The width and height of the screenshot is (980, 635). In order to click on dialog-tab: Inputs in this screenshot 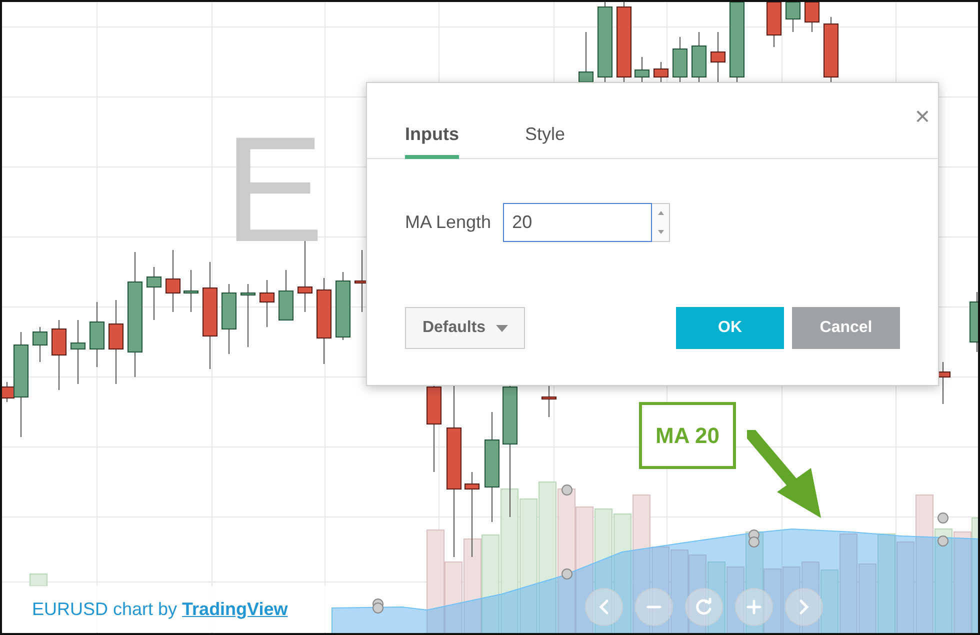, I will do `click(432, 141)`.